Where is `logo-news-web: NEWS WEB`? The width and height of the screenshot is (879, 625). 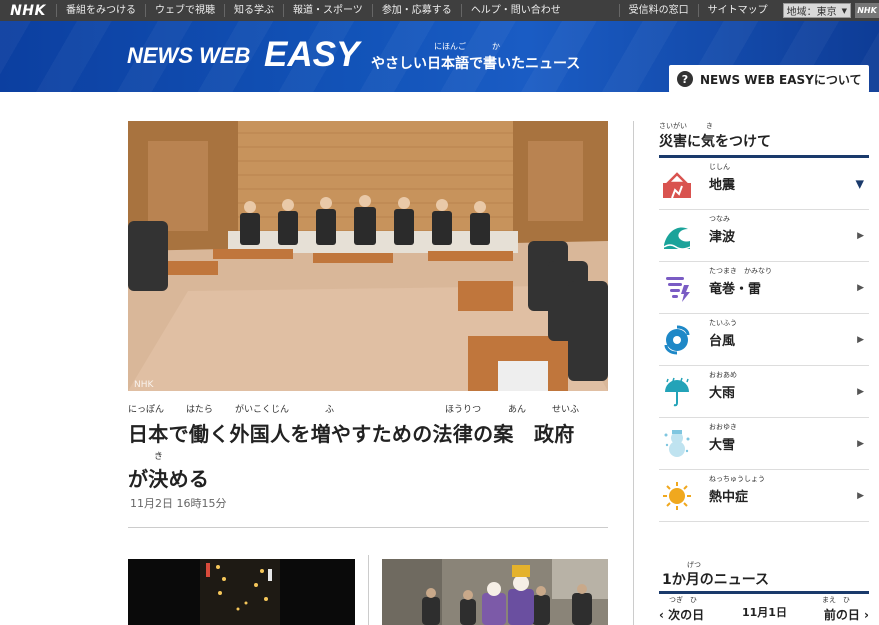
logo-news-web: NEWS WEB is located at coordinates (188, 56).